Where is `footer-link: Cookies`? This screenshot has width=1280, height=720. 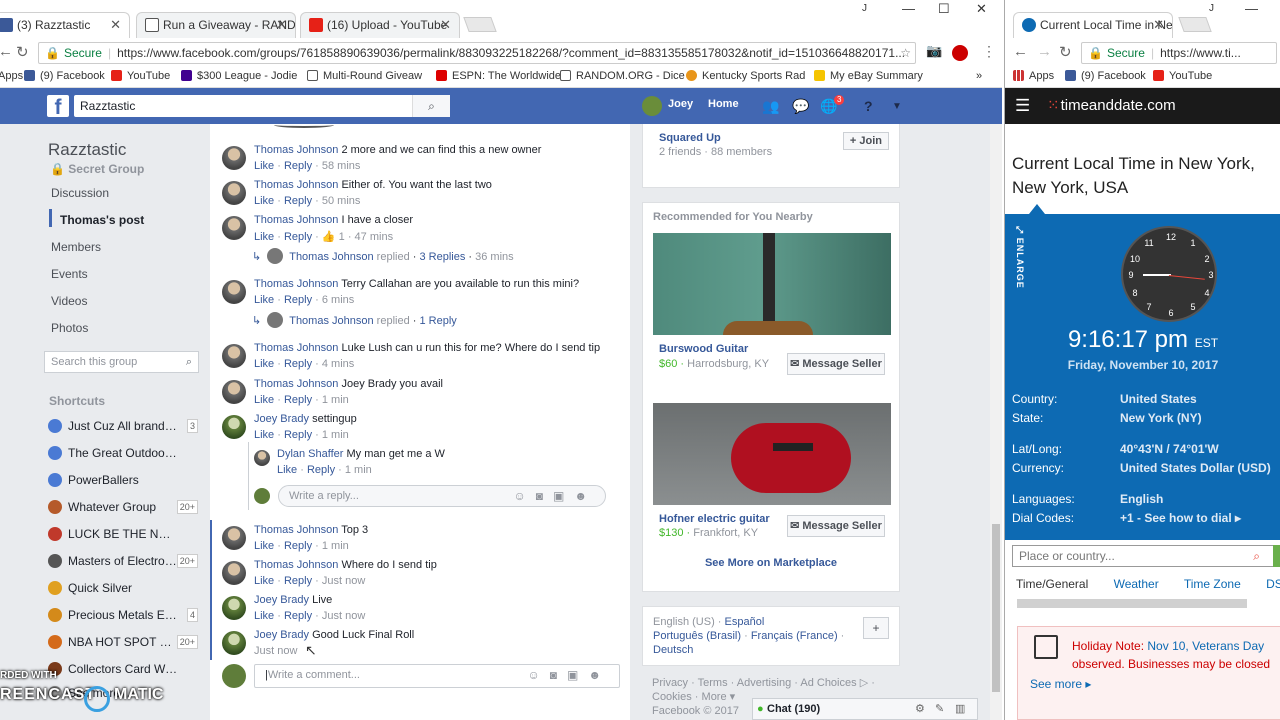 footer-link: Cookies is located at coordinates (672, 697).